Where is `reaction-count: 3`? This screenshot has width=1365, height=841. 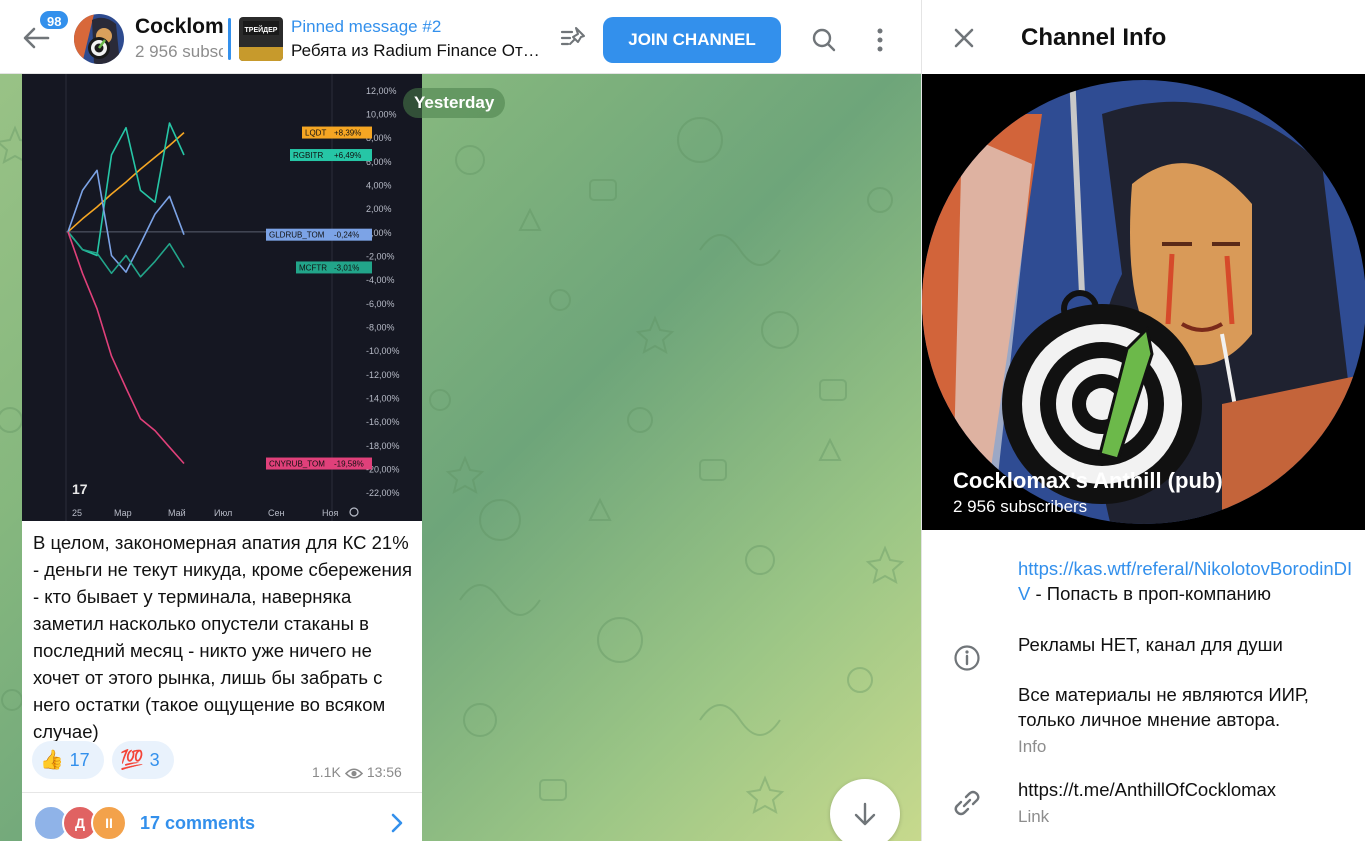 reaction-count: 3 is located at coordinates (154, 760).